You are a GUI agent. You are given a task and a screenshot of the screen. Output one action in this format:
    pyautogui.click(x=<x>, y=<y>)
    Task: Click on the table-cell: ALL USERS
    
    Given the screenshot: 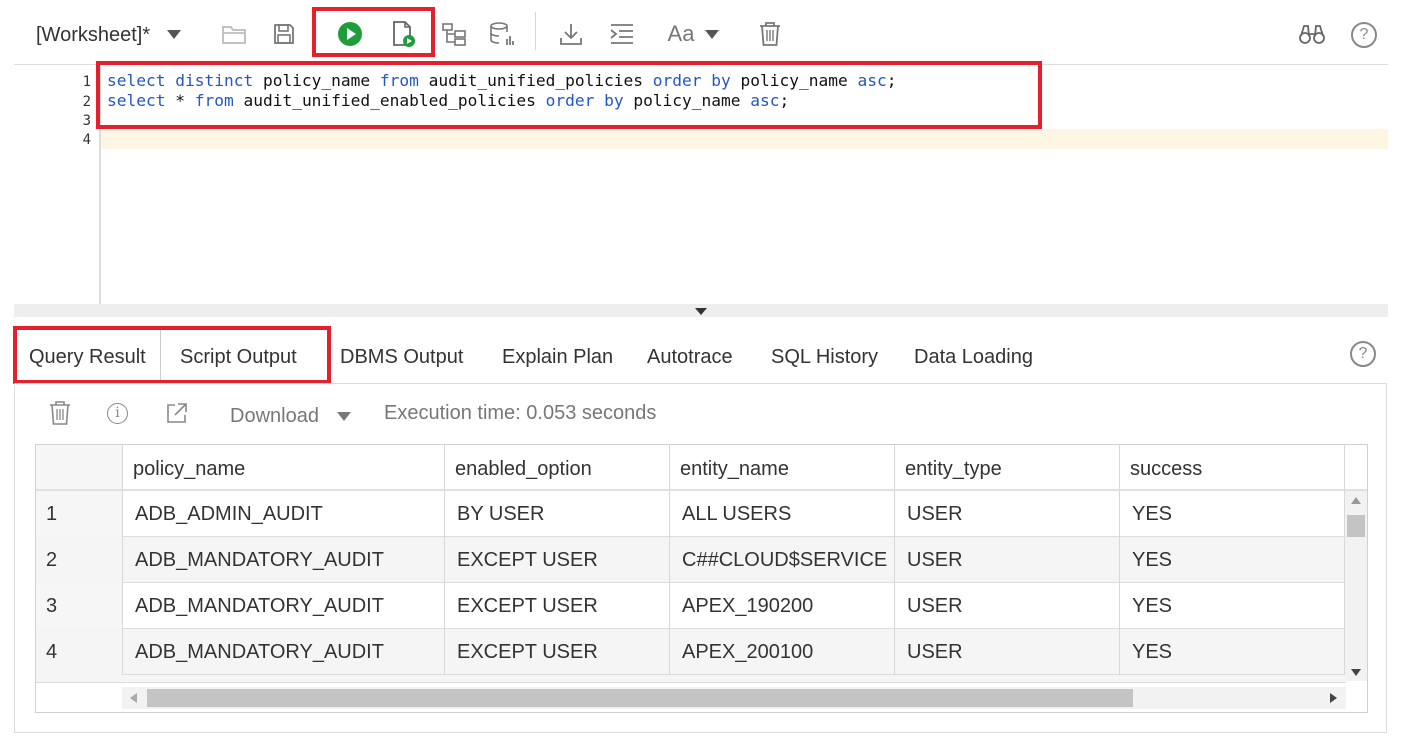 What is the action you would take?
    pyautogui.click(x=782, y=514)
    